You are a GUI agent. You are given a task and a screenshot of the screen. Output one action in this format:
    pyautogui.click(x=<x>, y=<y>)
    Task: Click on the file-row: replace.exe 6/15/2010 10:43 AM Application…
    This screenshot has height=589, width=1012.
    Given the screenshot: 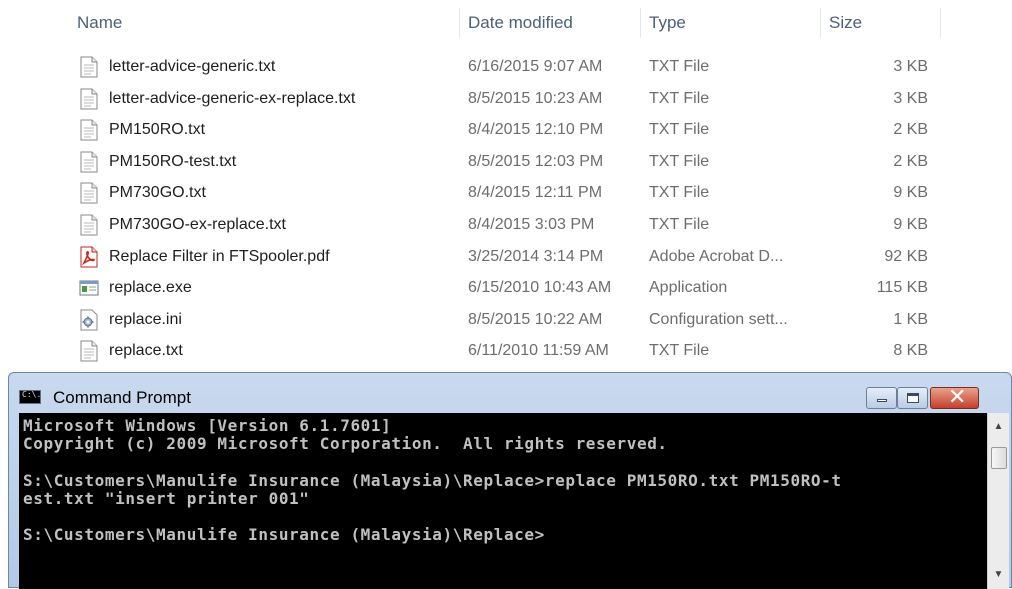 What is the action you would take?
    pyautogui.click(x=510, y=287)
    